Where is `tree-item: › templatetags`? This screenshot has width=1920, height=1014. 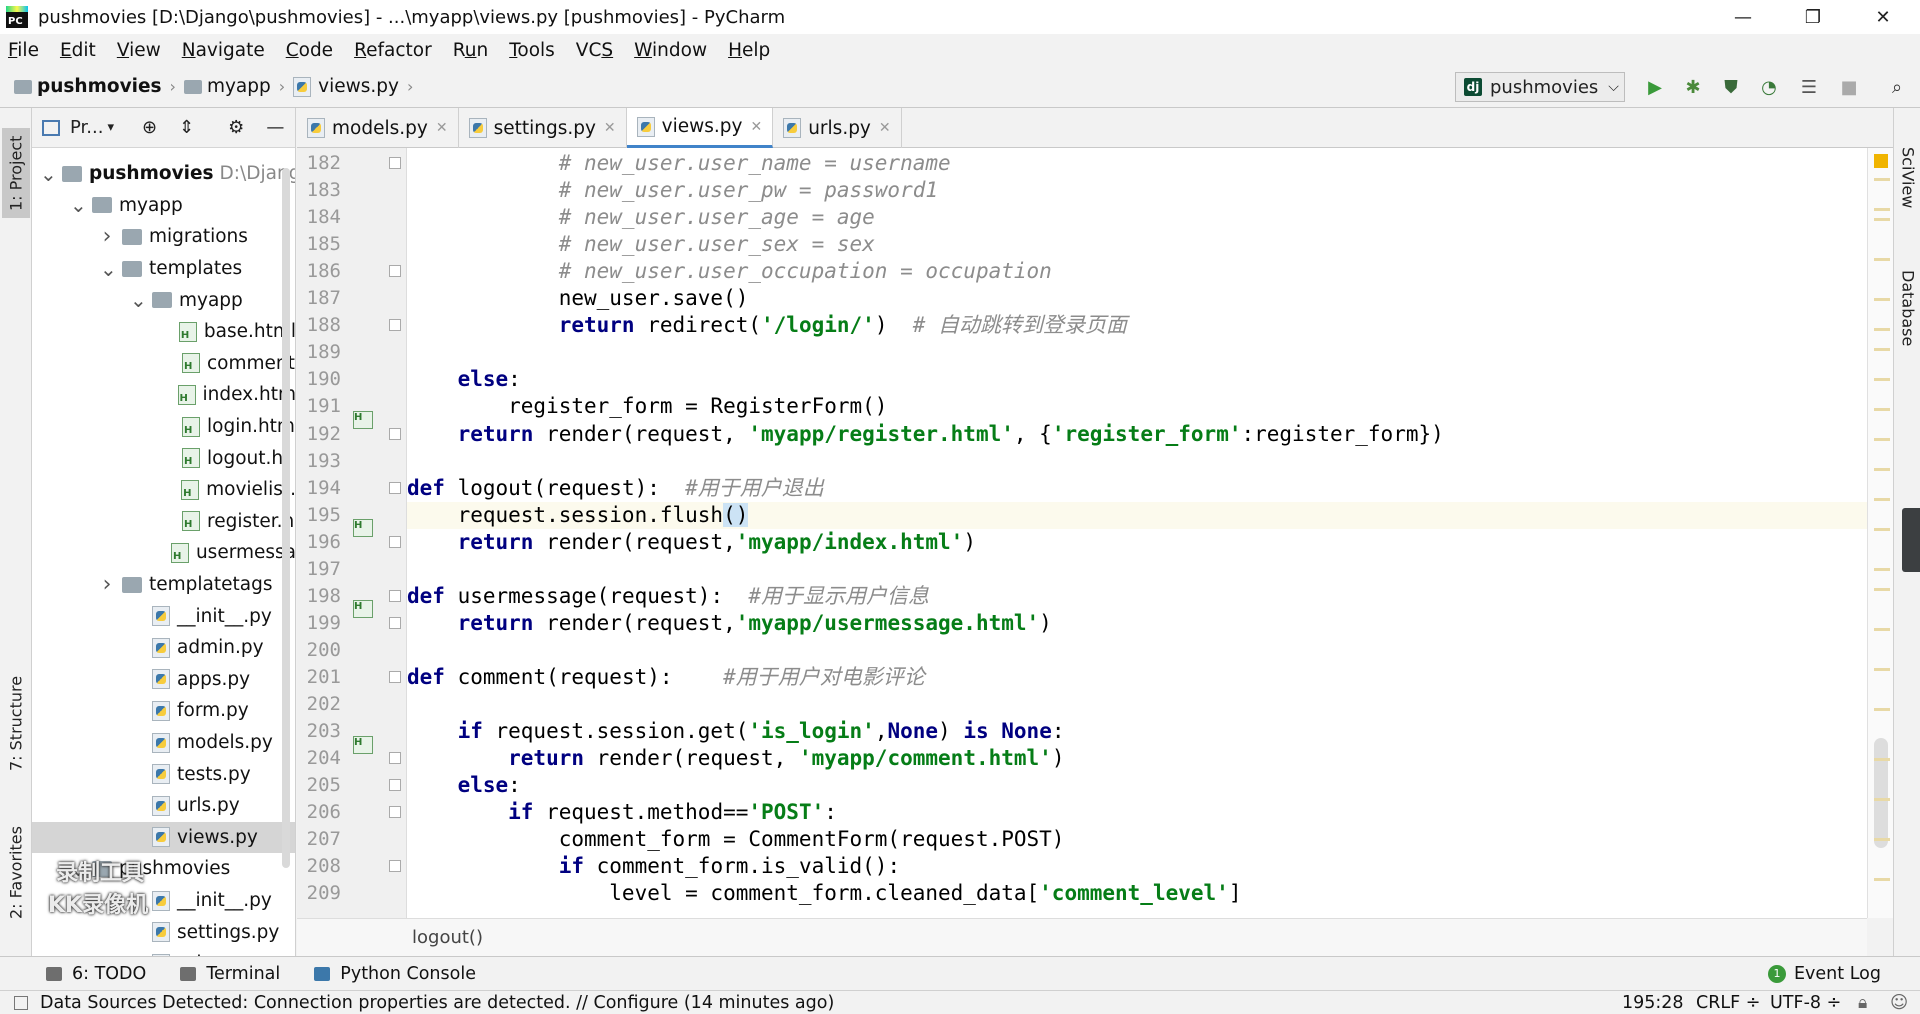 tree-item: › templatetags is located at coordinates (163, 585).